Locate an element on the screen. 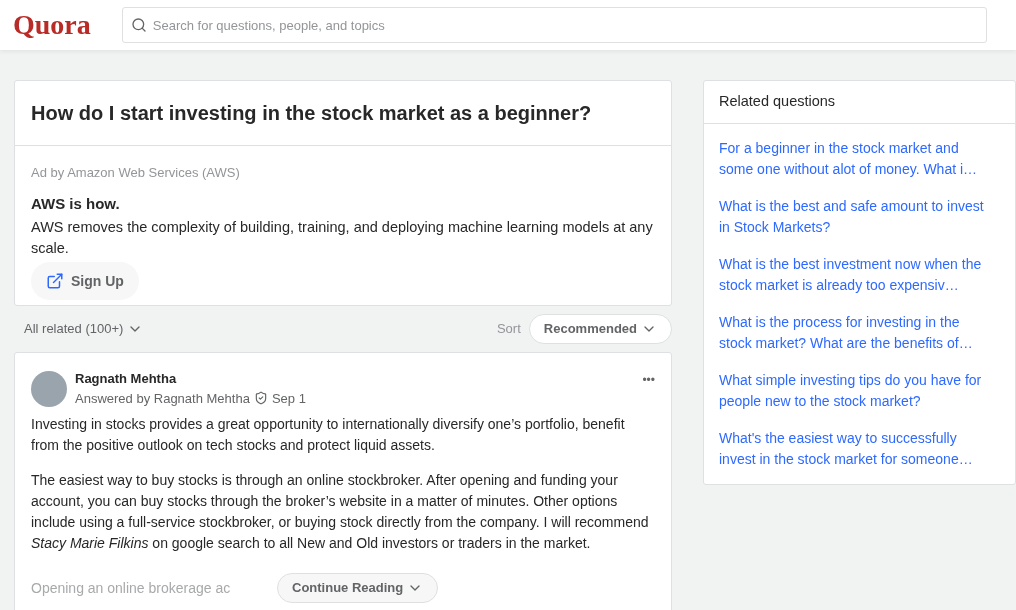 This screenshot has height=610, width=1016. continue-reading-button: Continue Reading is located at coordinates (358, 588).